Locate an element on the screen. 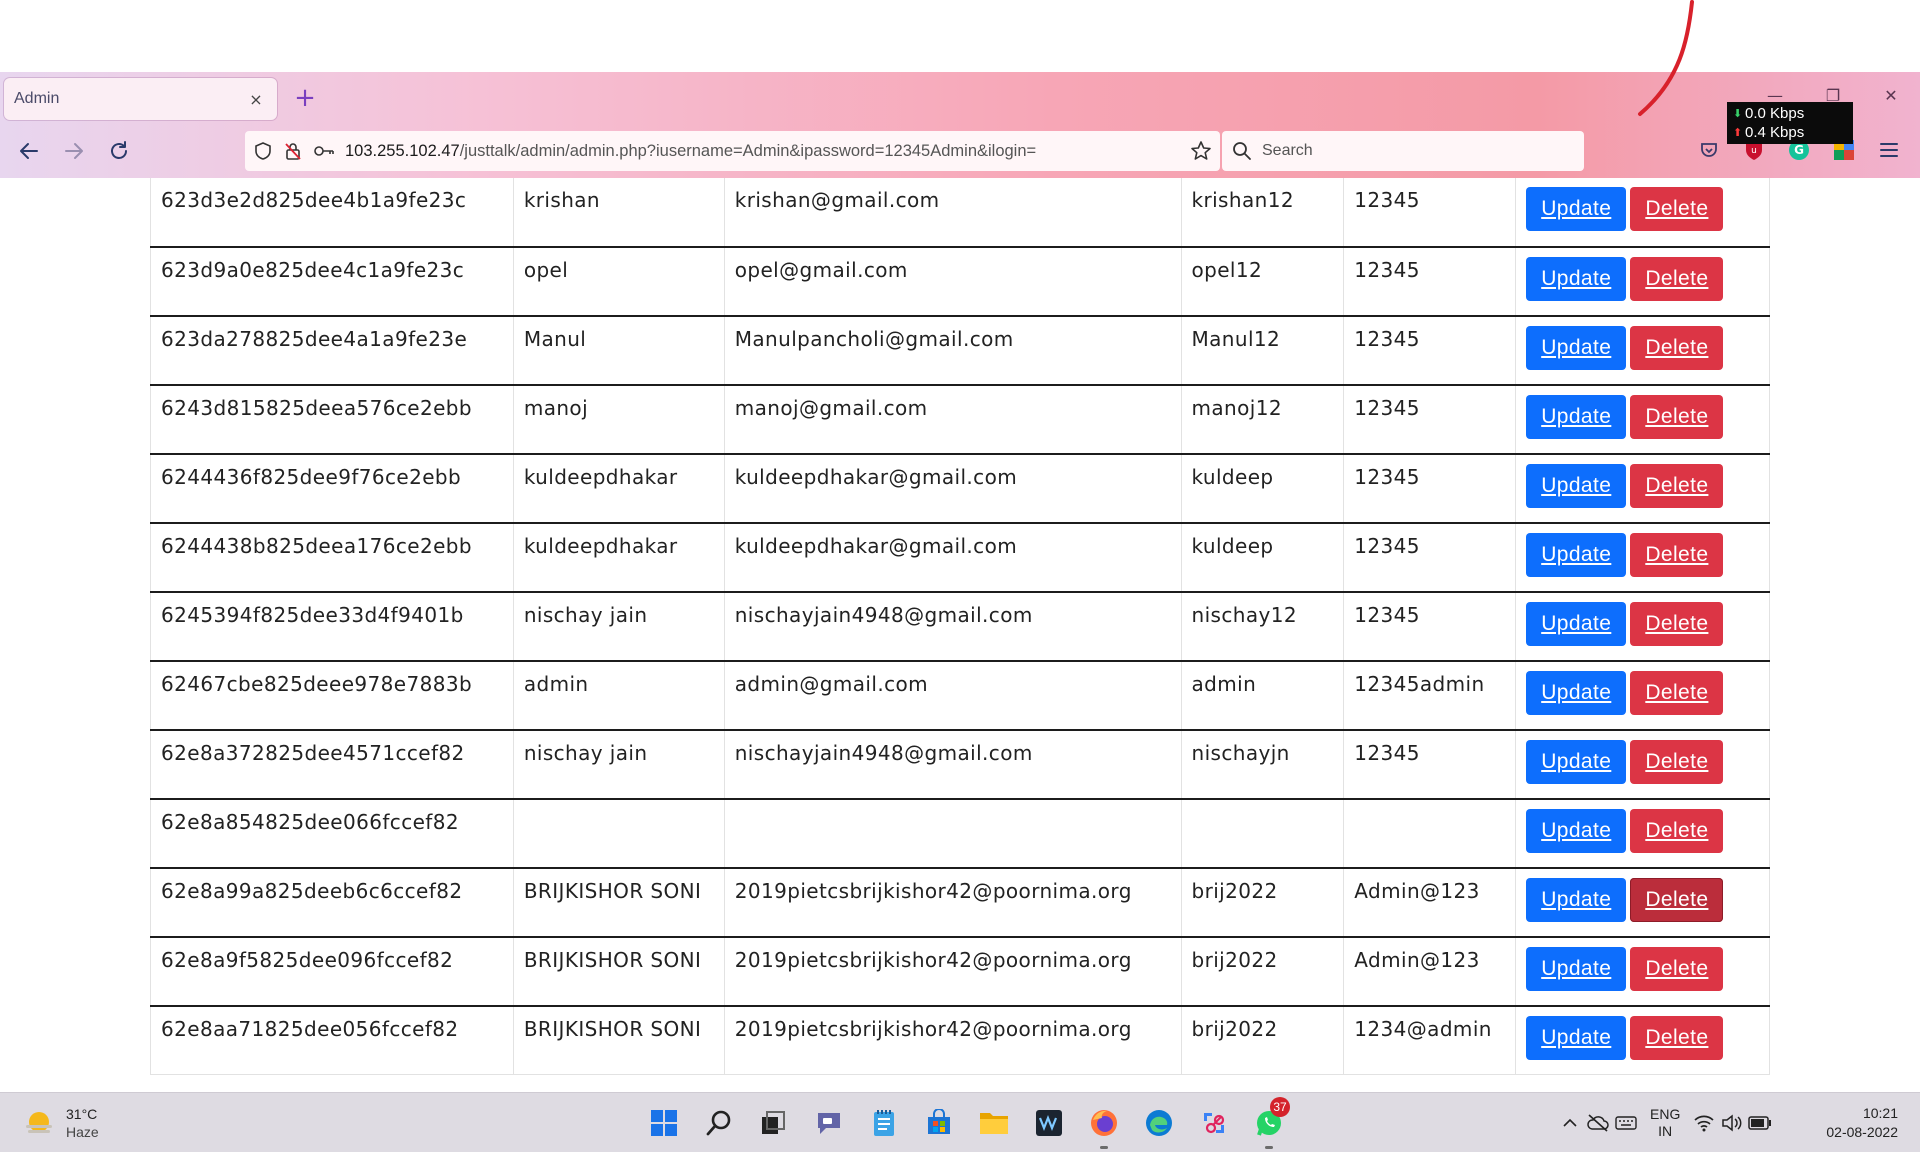 This screenshot has height=1152, width=1920. battery-button is located at coordinates (1760, 1123).